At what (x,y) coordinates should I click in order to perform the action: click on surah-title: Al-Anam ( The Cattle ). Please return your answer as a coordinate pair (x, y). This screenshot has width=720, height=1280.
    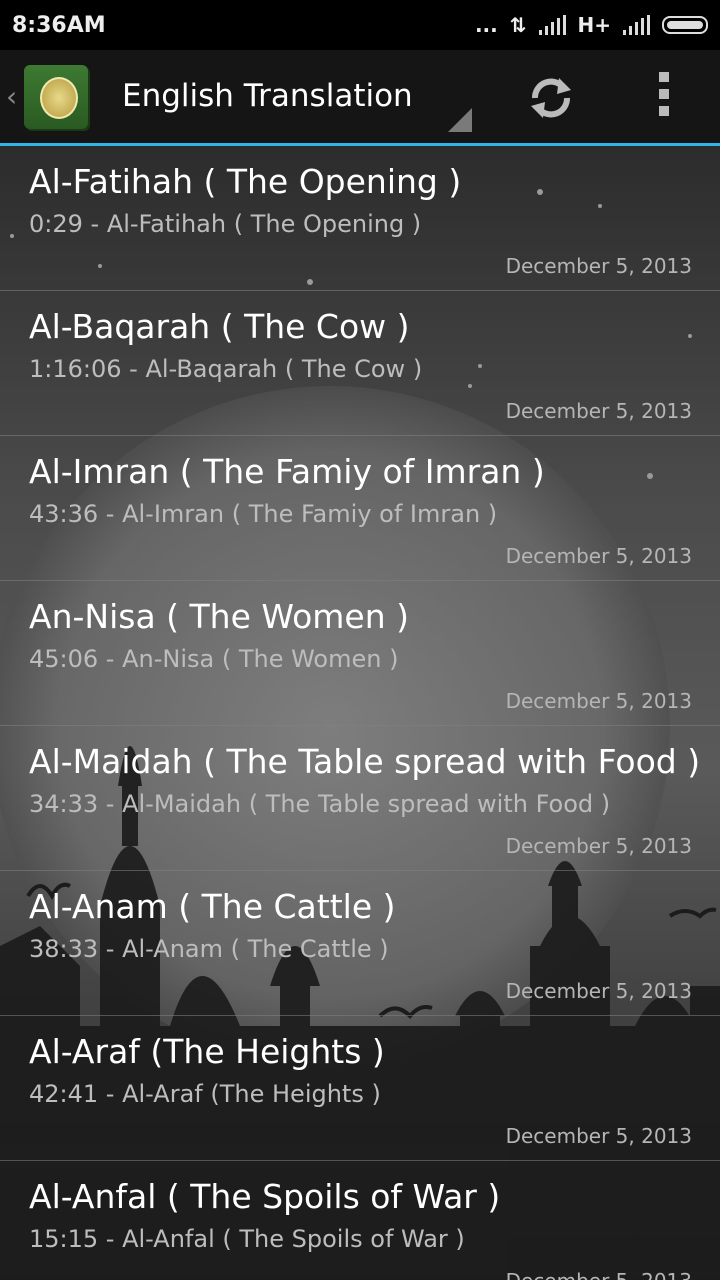
    Looking at the image, I should click on (212, 906).